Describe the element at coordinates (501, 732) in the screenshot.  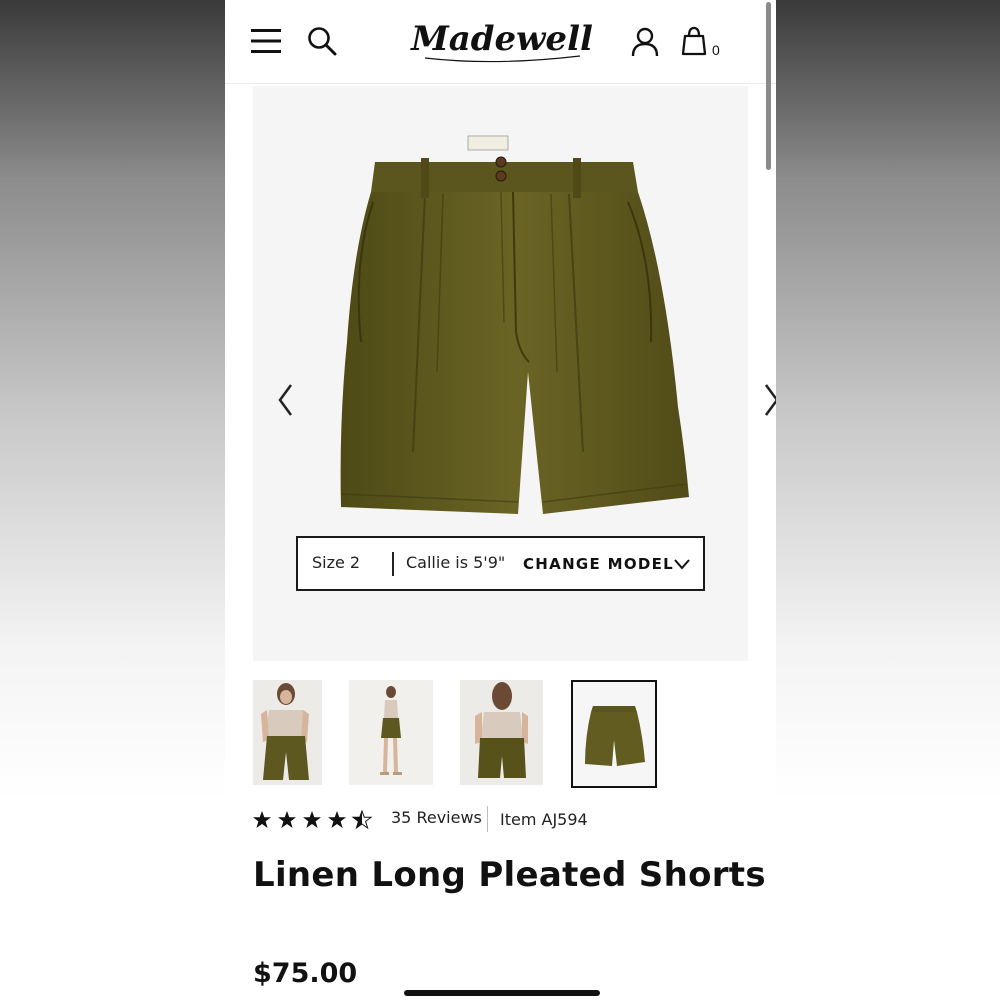
I see `thumbnail-back-model` at that location.